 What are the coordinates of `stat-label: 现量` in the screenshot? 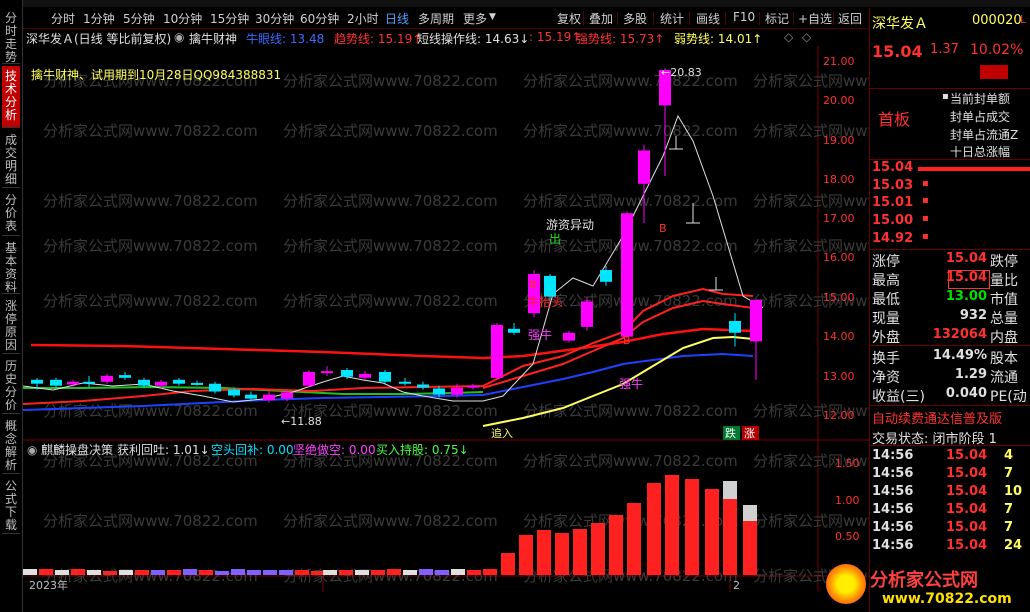 It's located at (886, 319).